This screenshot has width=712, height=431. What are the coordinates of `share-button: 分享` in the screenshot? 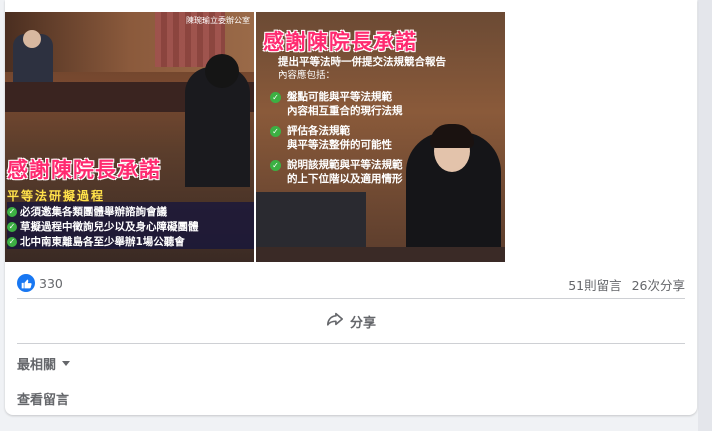 It's located at (351, 321).